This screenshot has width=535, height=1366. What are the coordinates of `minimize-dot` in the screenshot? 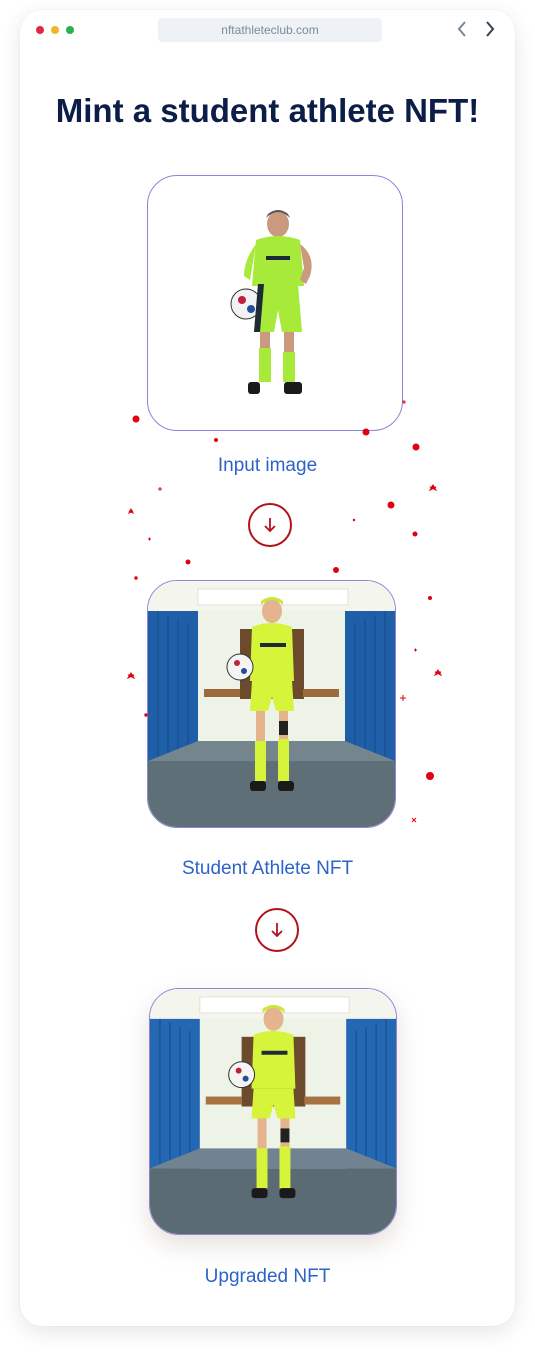 It's located at (55, 30).